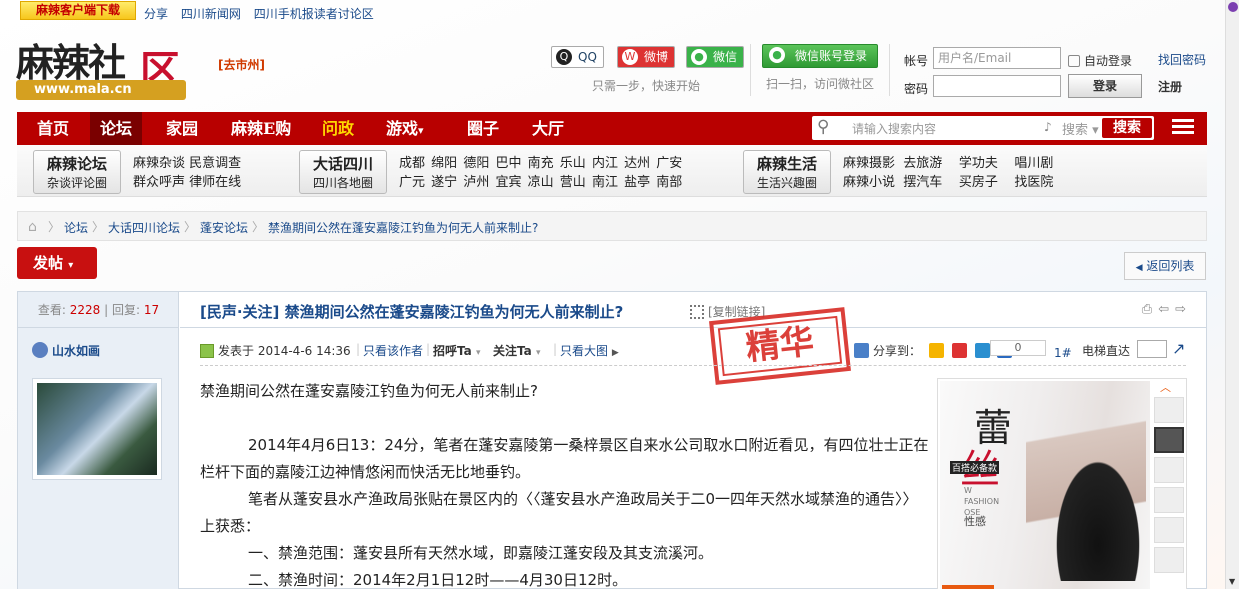  Describe the element at coordinates (1166, 309) in the screenshot. I see `previous-thread-icon: ⇦` at that location.